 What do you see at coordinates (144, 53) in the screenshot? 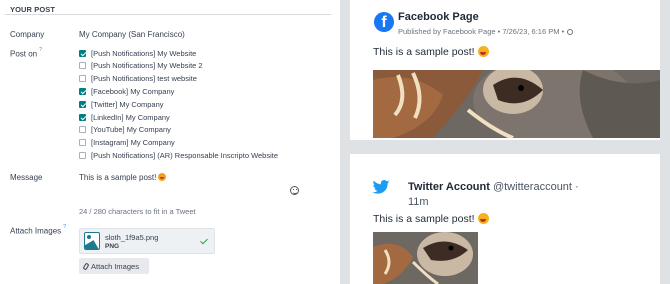
I see `account-option-label: [Push Notifications] My Website` at bounding box center [144, 53].